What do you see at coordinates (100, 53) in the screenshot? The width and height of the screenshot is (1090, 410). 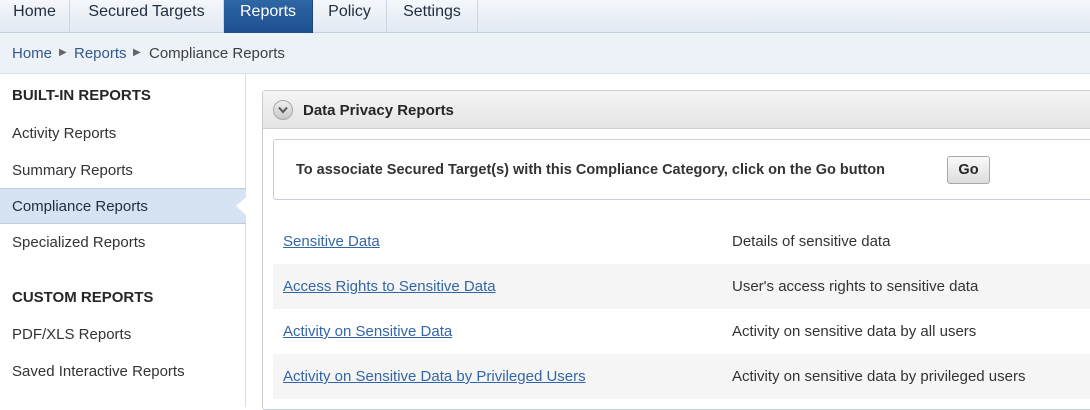 I see `breadcrumb-reports: Reports` at bounding box center [100, 53].